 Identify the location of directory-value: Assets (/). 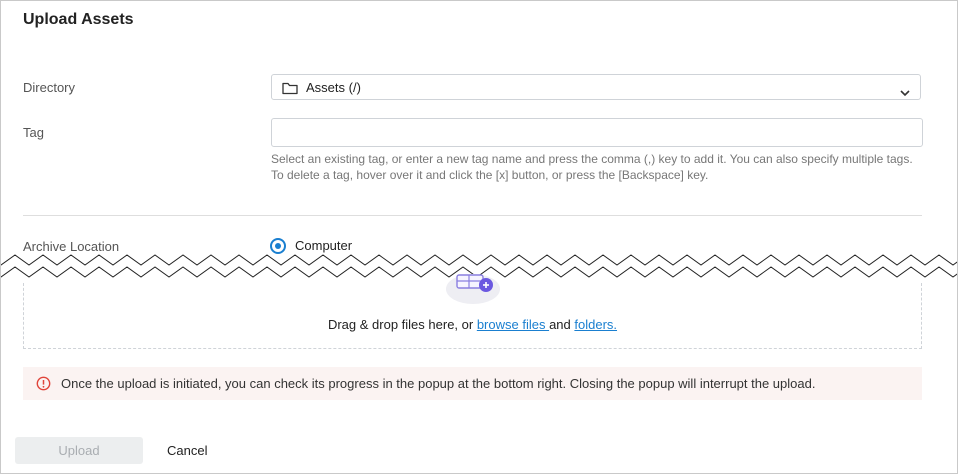
(333, 87).